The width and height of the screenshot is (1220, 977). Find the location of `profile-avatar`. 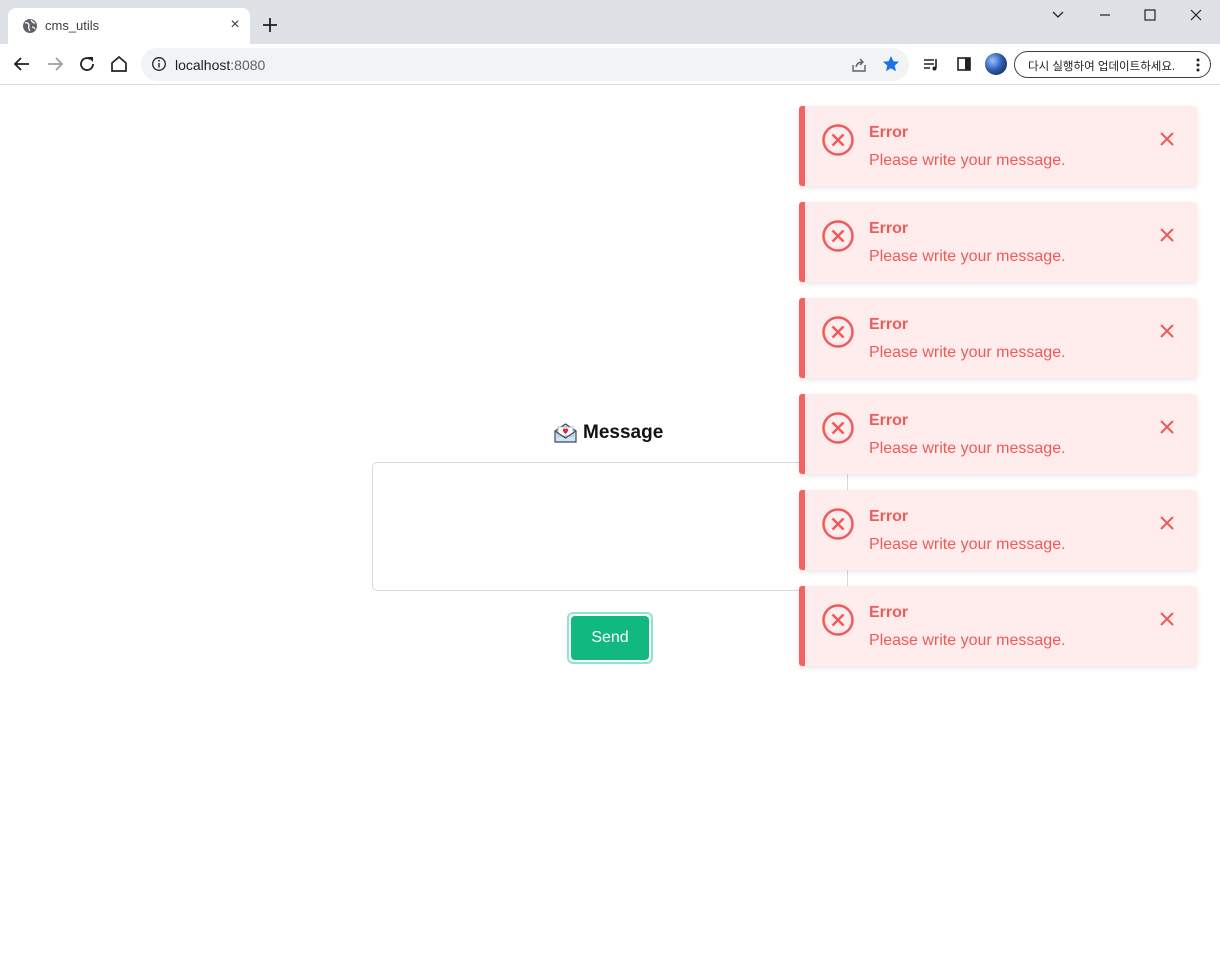

profile-avatar is located at coordinates (996, 64).